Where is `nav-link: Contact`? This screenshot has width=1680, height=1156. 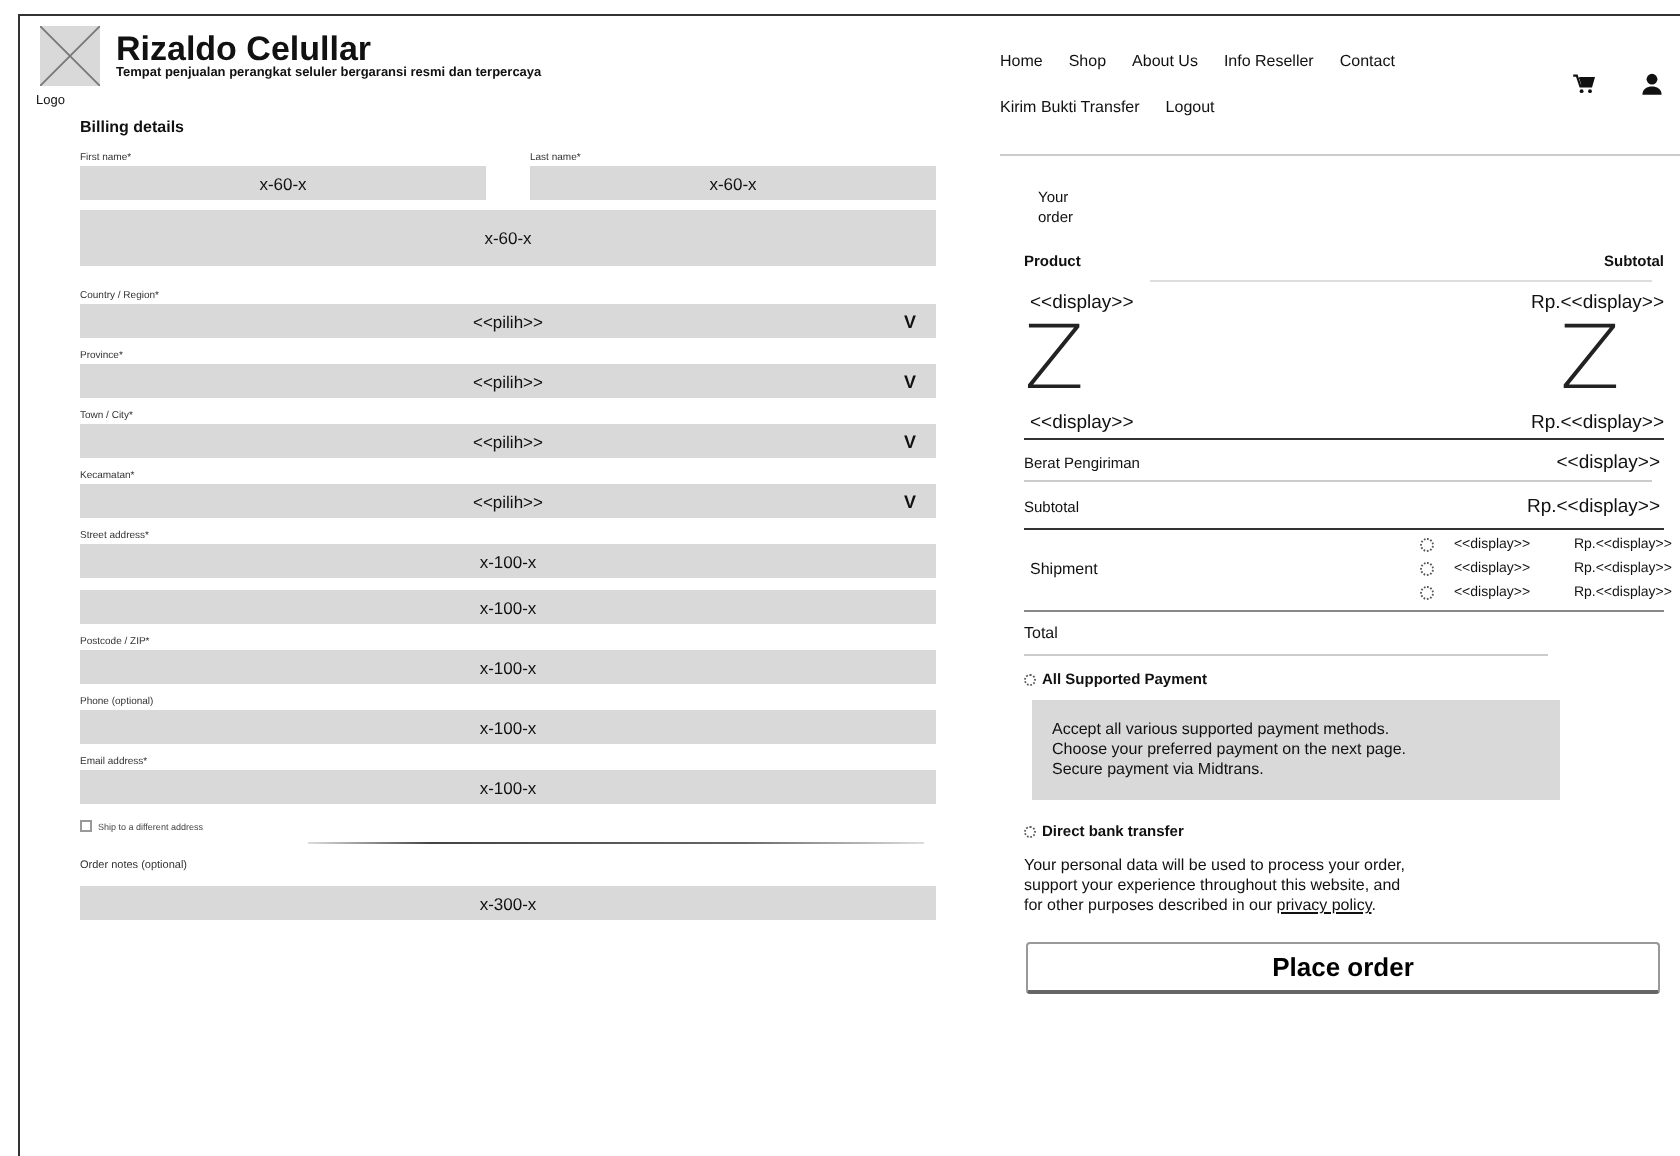 nav-link: Contact is located at coordinates (1367, 61).